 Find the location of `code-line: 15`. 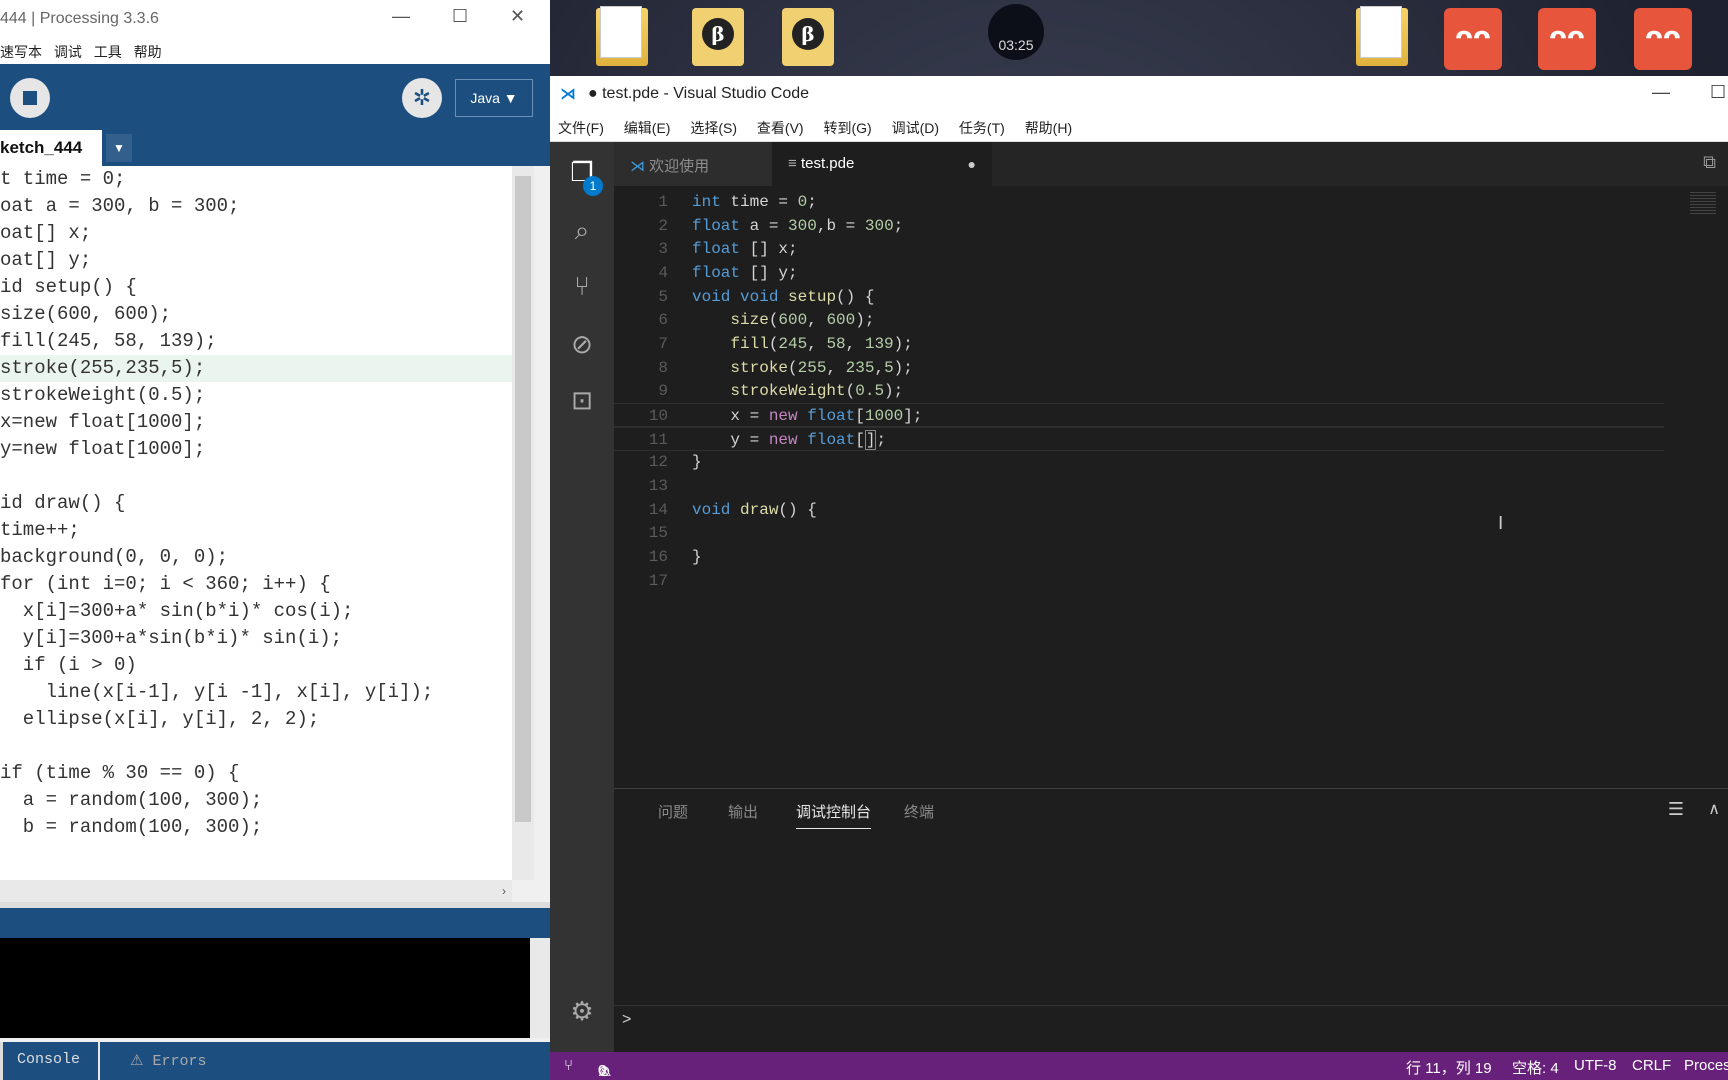

code-line: 15 is located at coordinates (1139, 533).